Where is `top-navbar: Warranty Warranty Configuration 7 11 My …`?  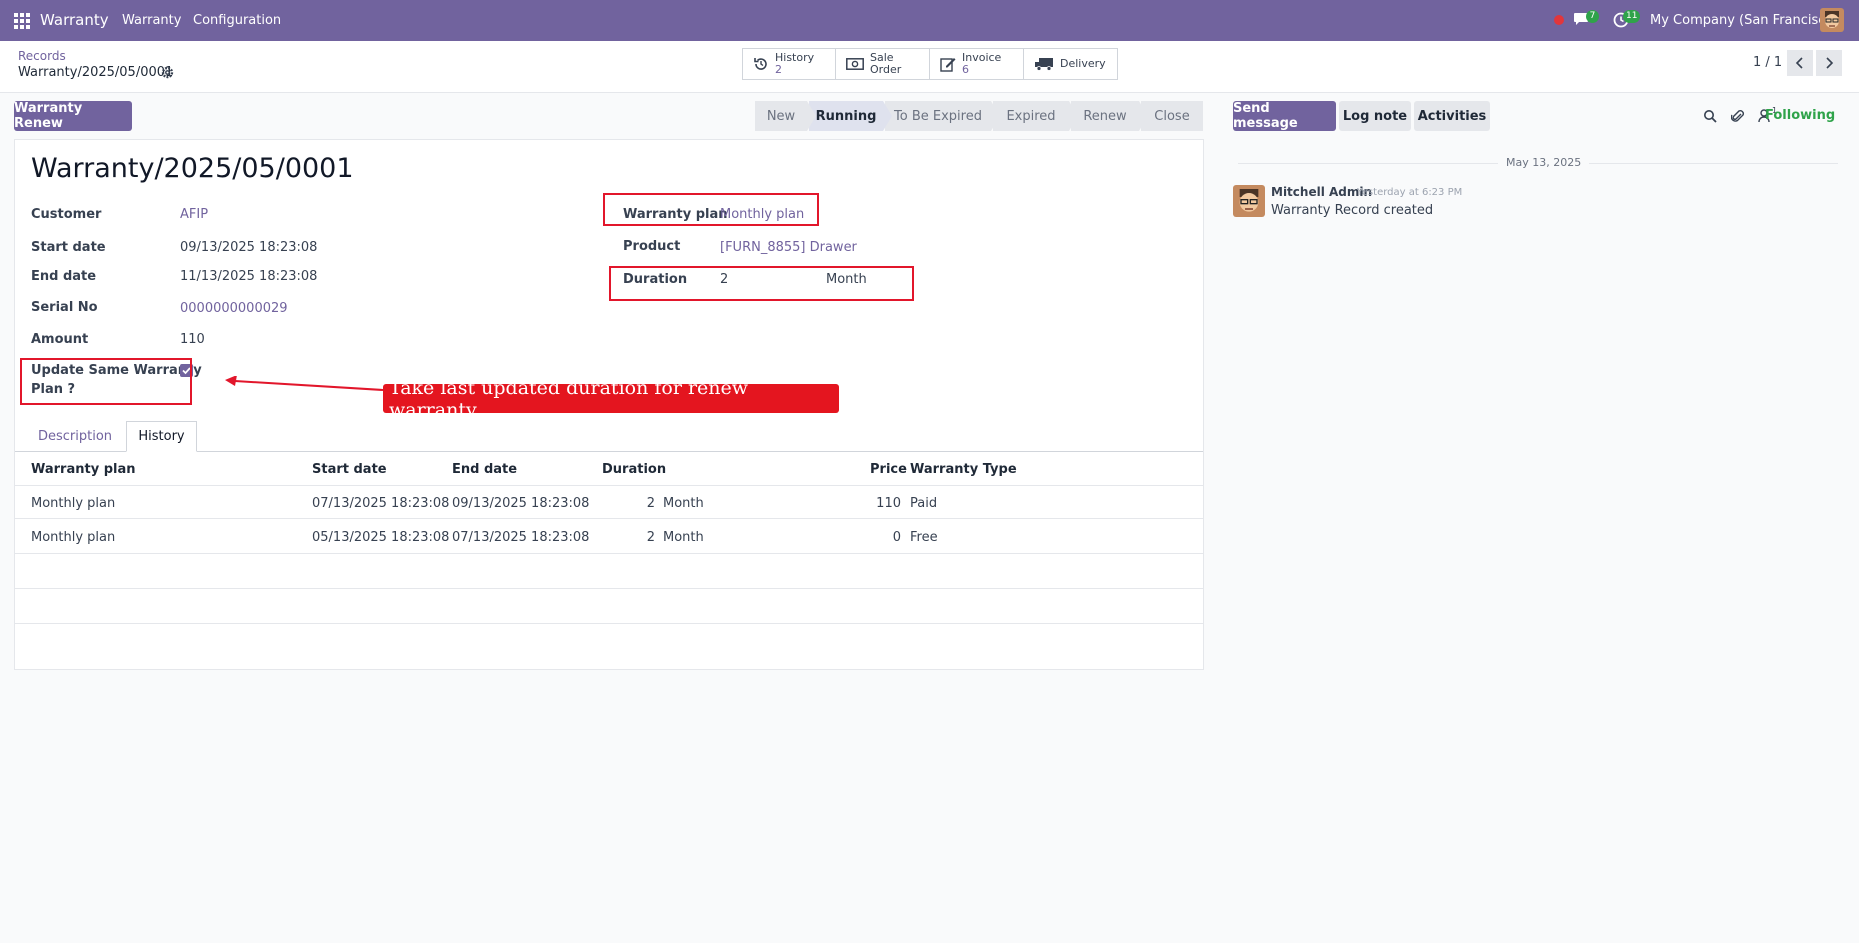
top-navbar: Warranty Warranty Configuration 7 11 My … is located at coordinates (929, 20).